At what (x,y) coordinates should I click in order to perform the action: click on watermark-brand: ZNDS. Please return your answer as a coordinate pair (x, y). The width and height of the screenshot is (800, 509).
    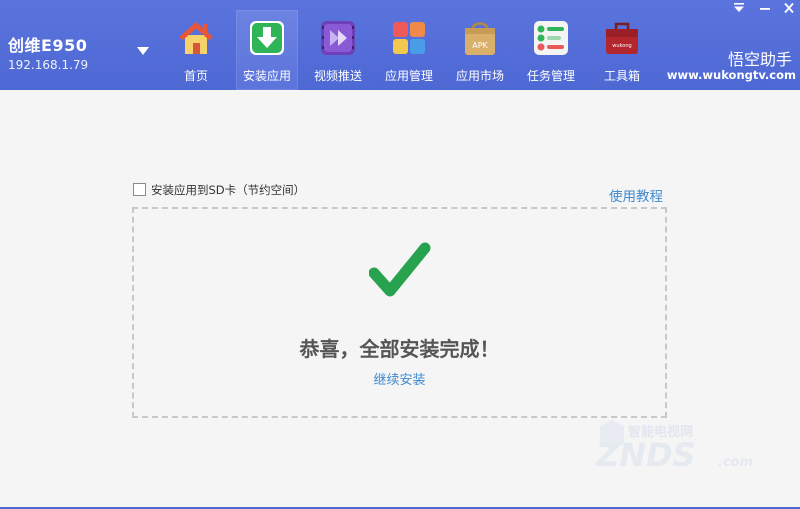
    Looking at the image, I should click on (645, 455).